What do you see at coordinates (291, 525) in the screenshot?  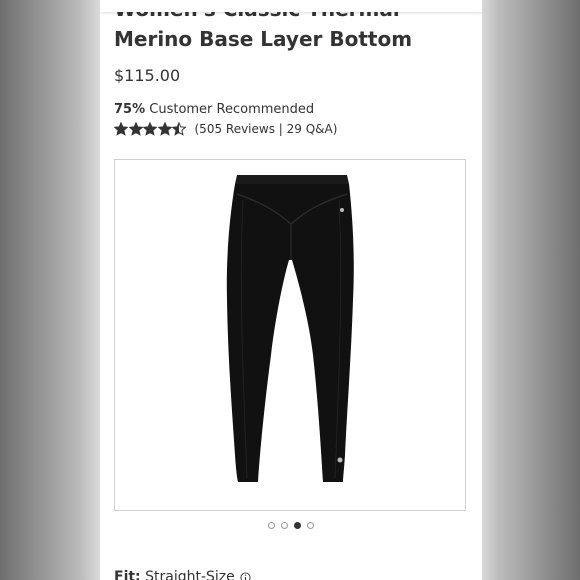 I see `carousel-dots` at bounding box center [291, 525].